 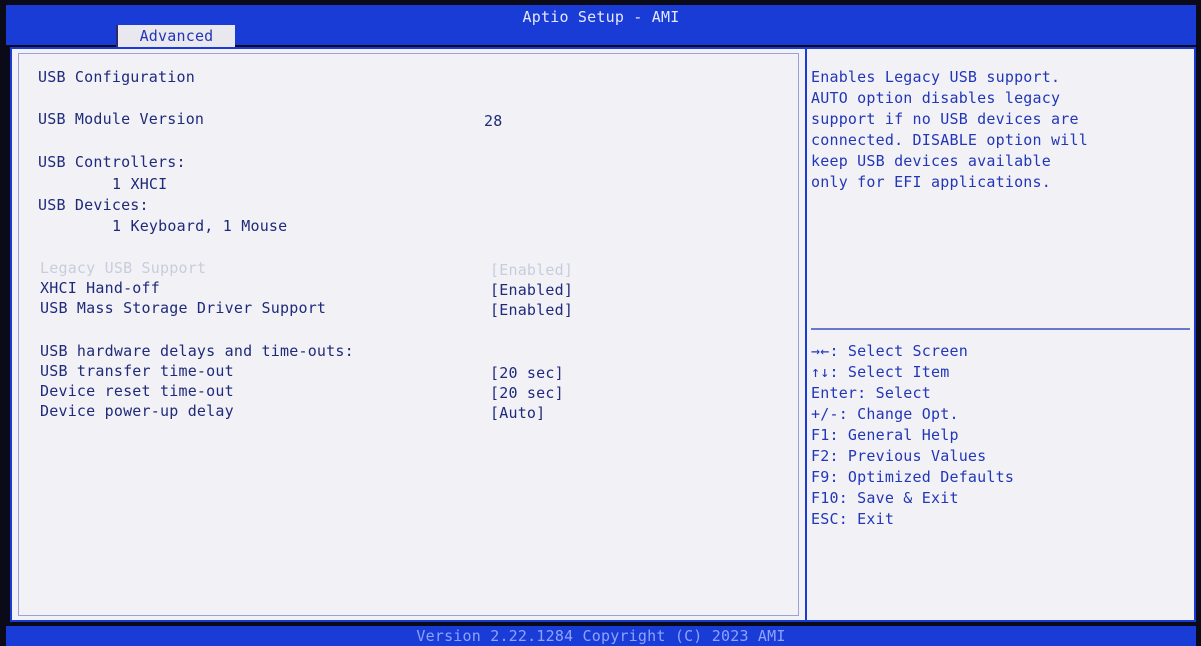 What do you see at coordinates (527, 393) in the screenshot?
I see `setting-device-reset-timeout-value: [20 sec]` at bounding box center [527, 393].